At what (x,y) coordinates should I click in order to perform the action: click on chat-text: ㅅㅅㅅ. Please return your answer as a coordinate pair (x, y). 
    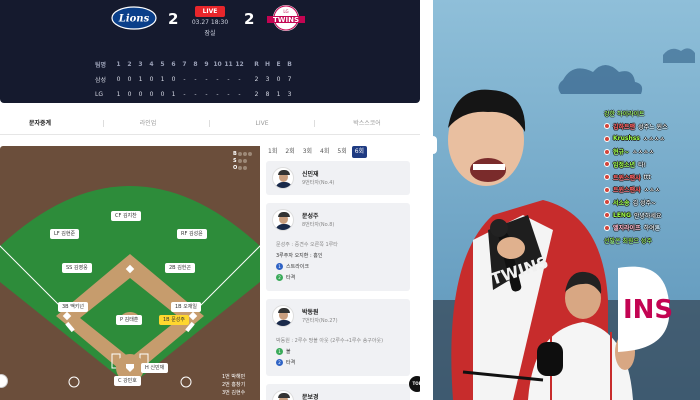
    Looking at the image, I should click on (652, 191).